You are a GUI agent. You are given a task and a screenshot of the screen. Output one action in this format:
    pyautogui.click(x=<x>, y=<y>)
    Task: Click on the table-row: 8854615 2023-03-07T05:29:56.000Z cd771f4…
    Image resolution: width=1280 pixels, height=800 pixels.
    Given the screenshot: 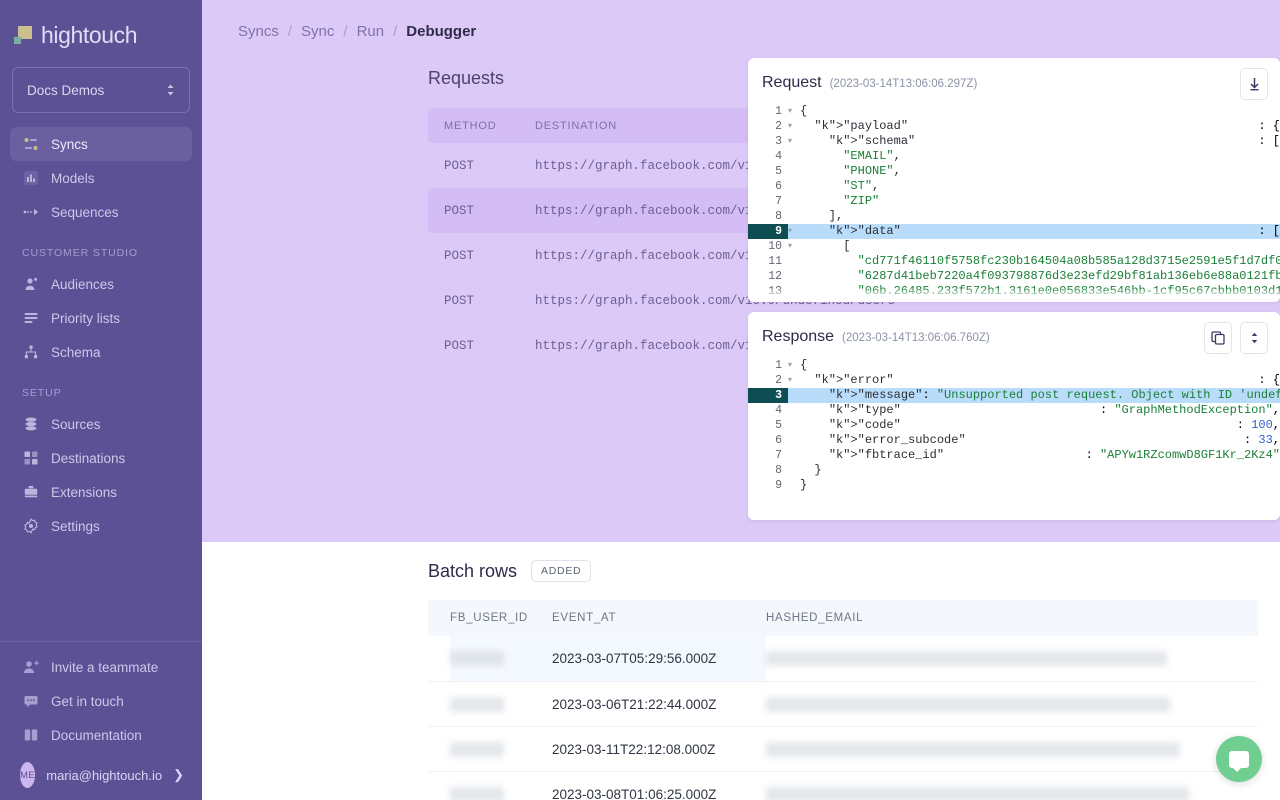 What is the action you would take?
    pyautogui.click(x=843, y=658)
    